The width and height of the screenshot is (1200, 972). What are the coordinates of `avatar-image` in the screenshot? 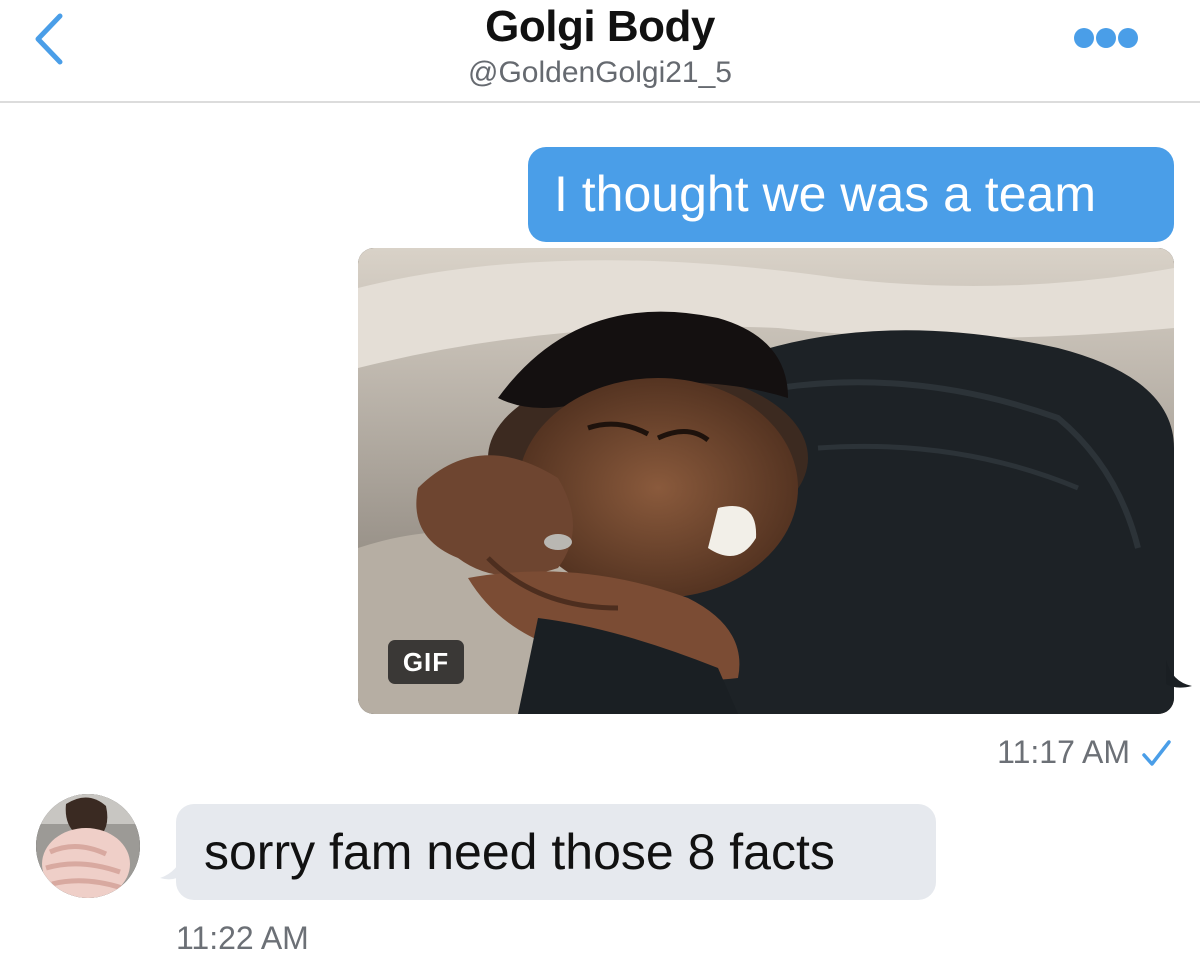 It's located at (88, 846).